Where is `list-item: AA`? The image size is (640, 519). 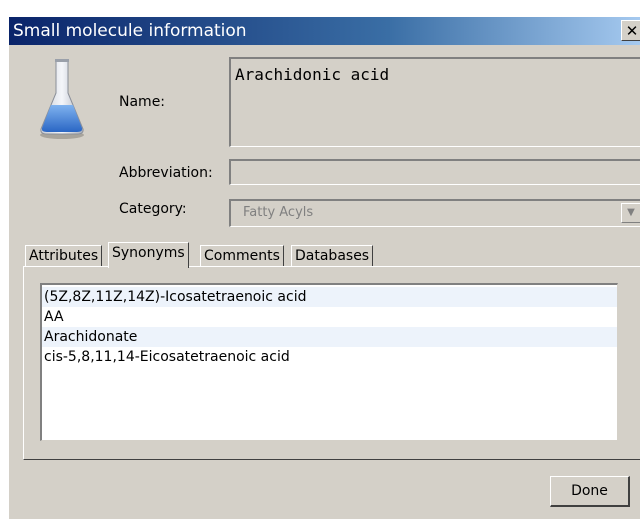 list-item: AA is located at coordinates (329, 317).